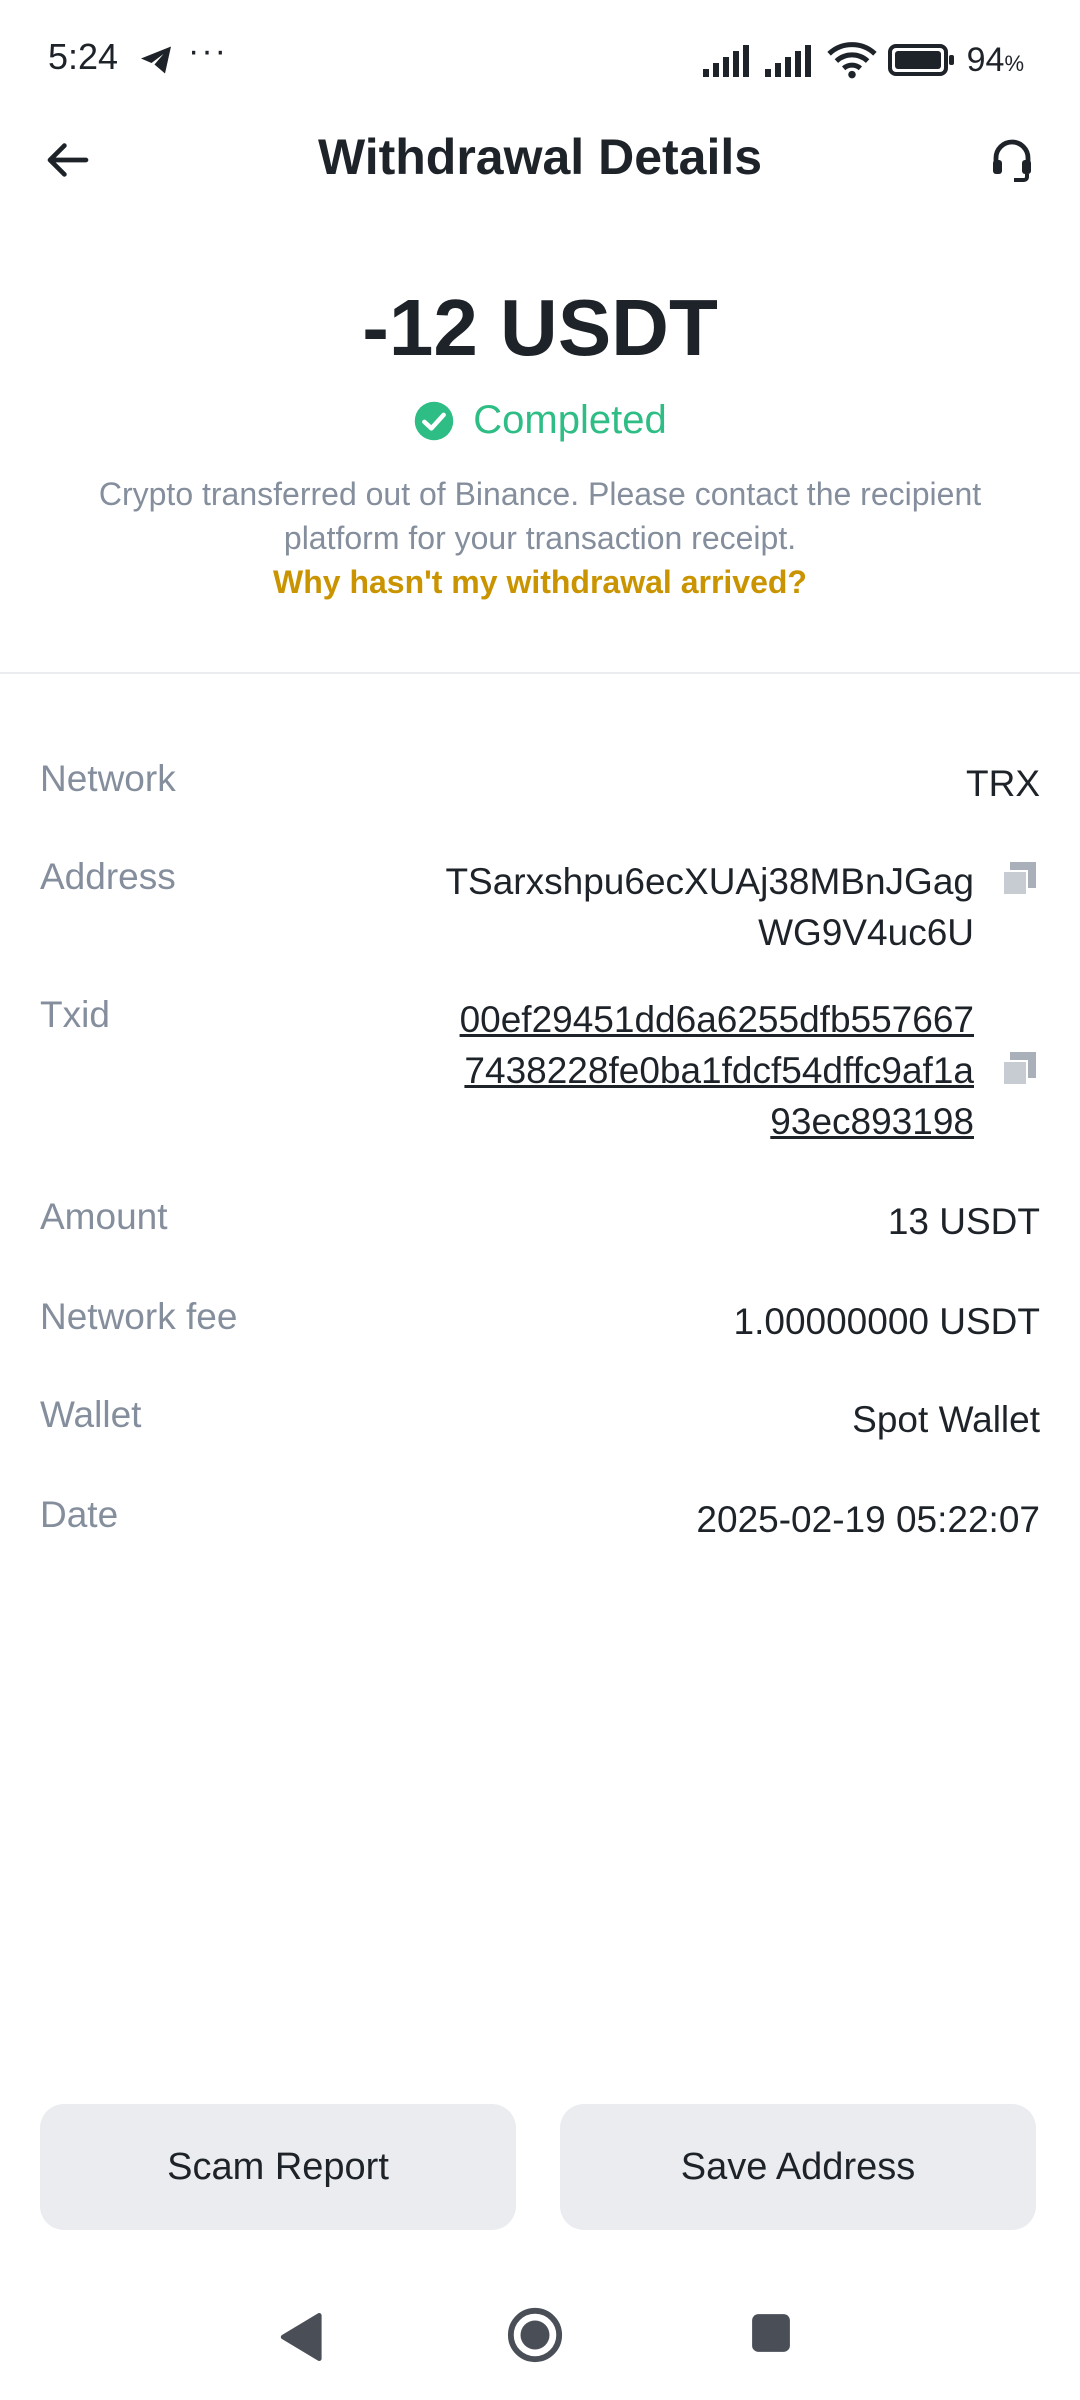  I want to click on address-line-1: TSarxshpu6ecXUAj38MBnJGag, so click(709, 881).